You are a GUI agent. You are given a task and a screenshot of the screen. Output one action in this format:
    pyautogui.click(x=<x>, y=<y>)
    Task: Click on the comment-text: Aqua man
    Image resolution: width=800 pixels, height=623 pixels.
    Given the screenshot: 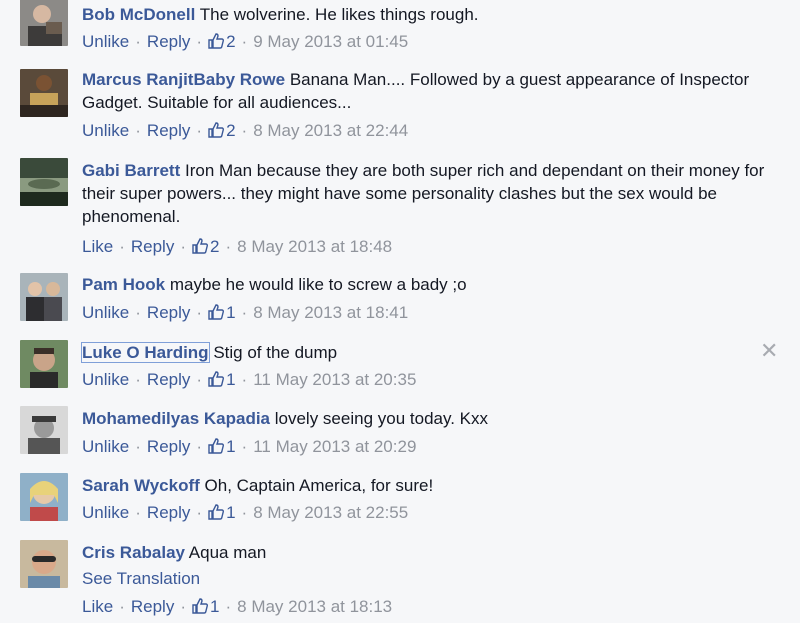 What is the action you would take?
    pyautogui.click(x=227, y=552)
    